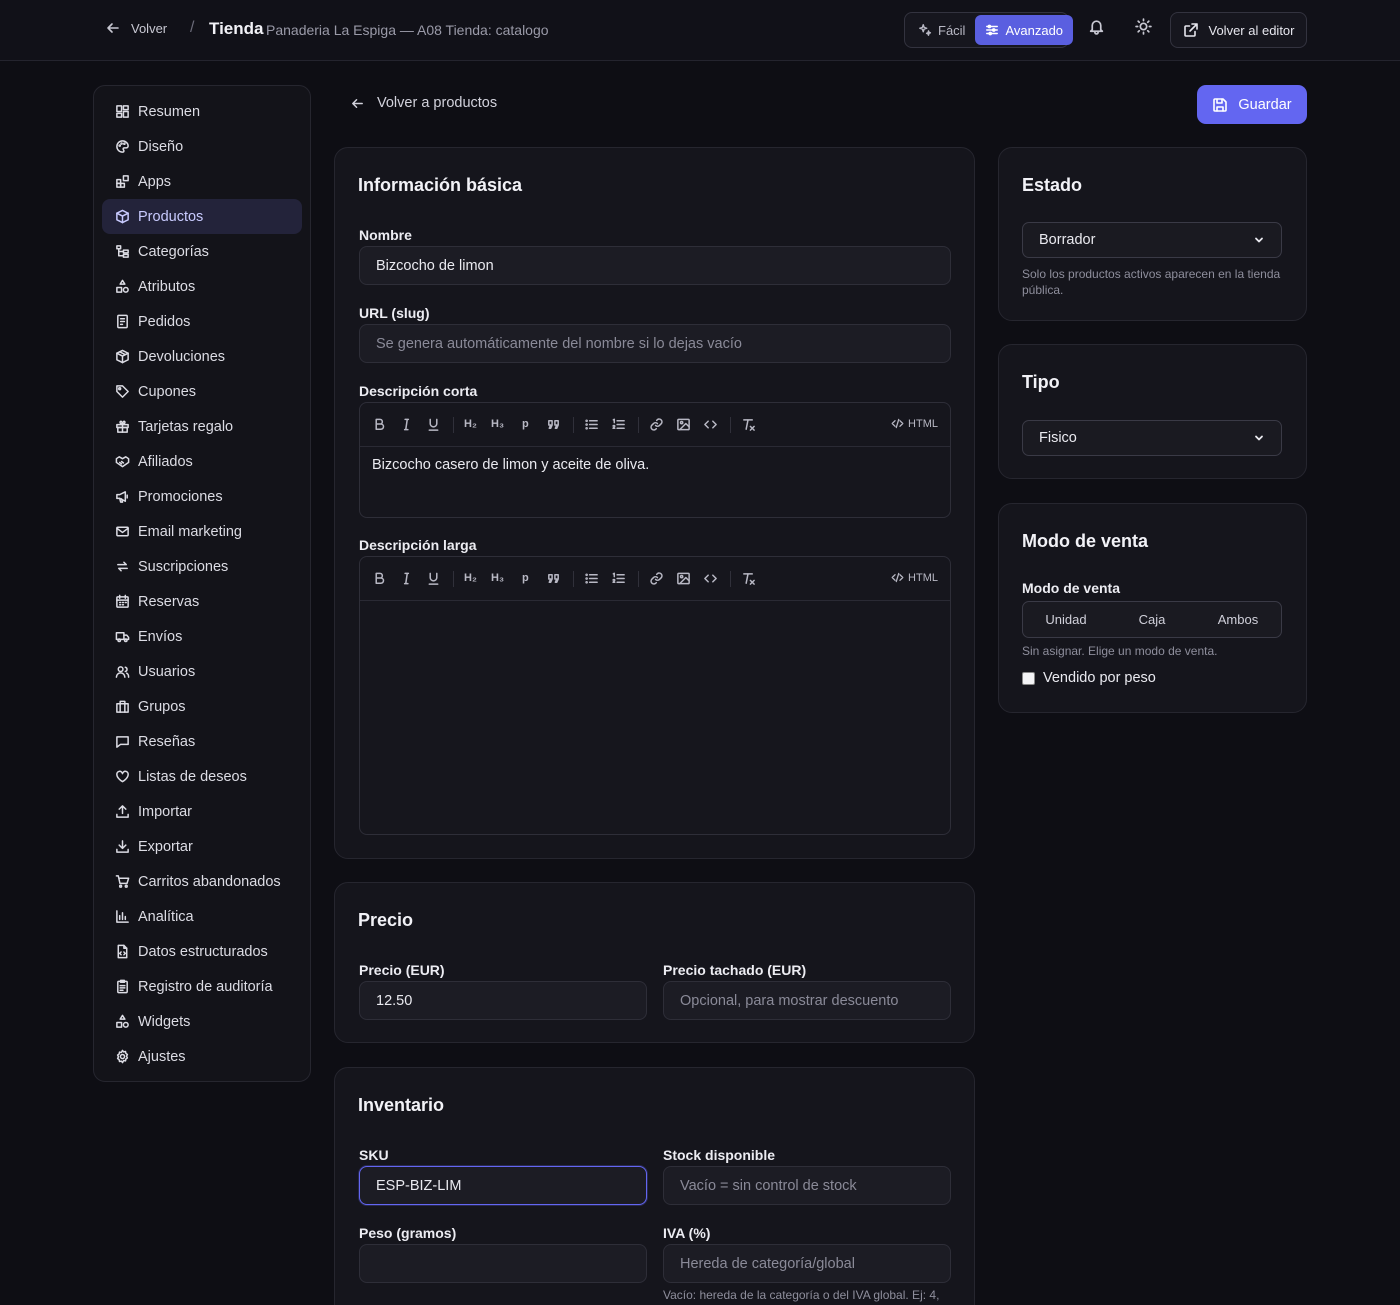 The image size is (1400, 1305). What do you see at coordinates (374, 1155) in the screenshot?
I see `sku-label: SKU` at bounding box center [374, 1155].